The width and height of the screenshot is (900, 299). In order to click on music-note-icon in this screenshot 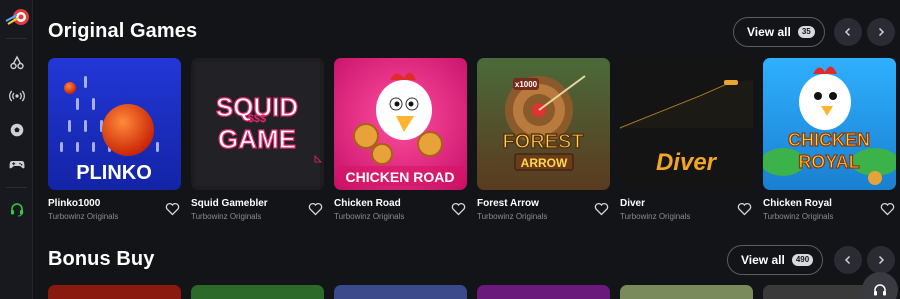, I will do `click(16, 61)`.